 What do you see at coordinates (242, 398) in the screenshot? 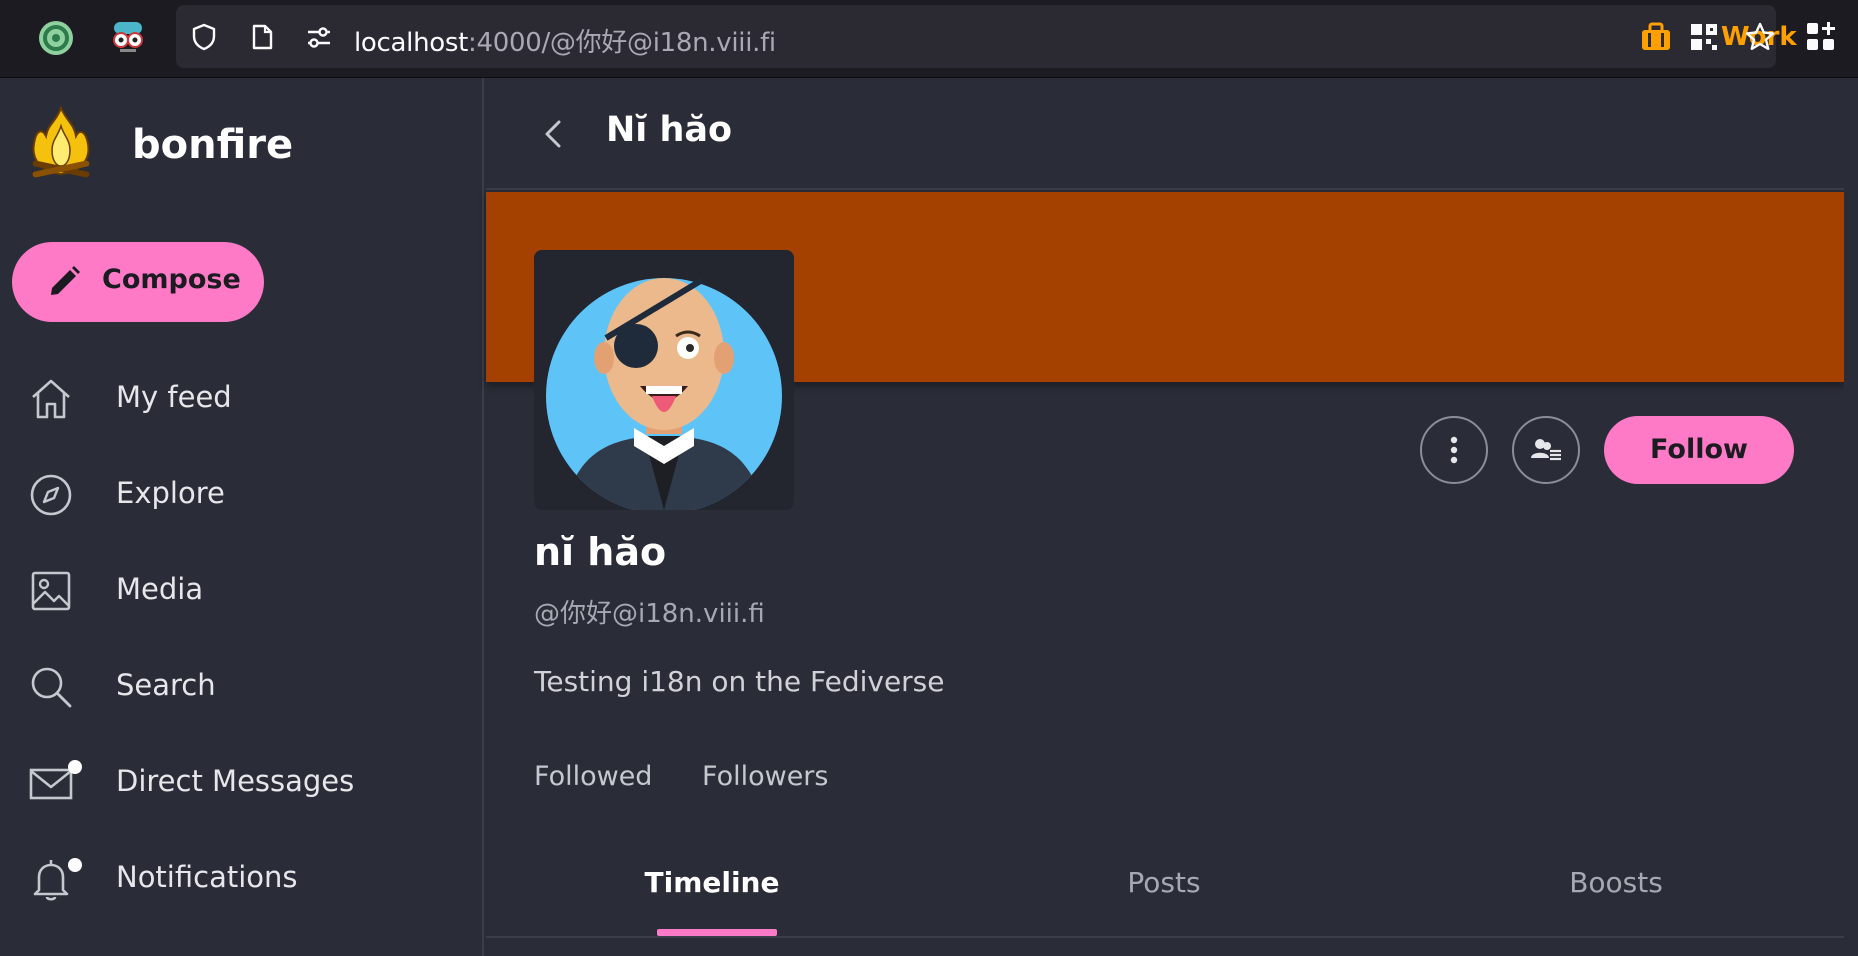
I see `sidebar-item-my-feed: My feed` at bounding box center [242, 398].